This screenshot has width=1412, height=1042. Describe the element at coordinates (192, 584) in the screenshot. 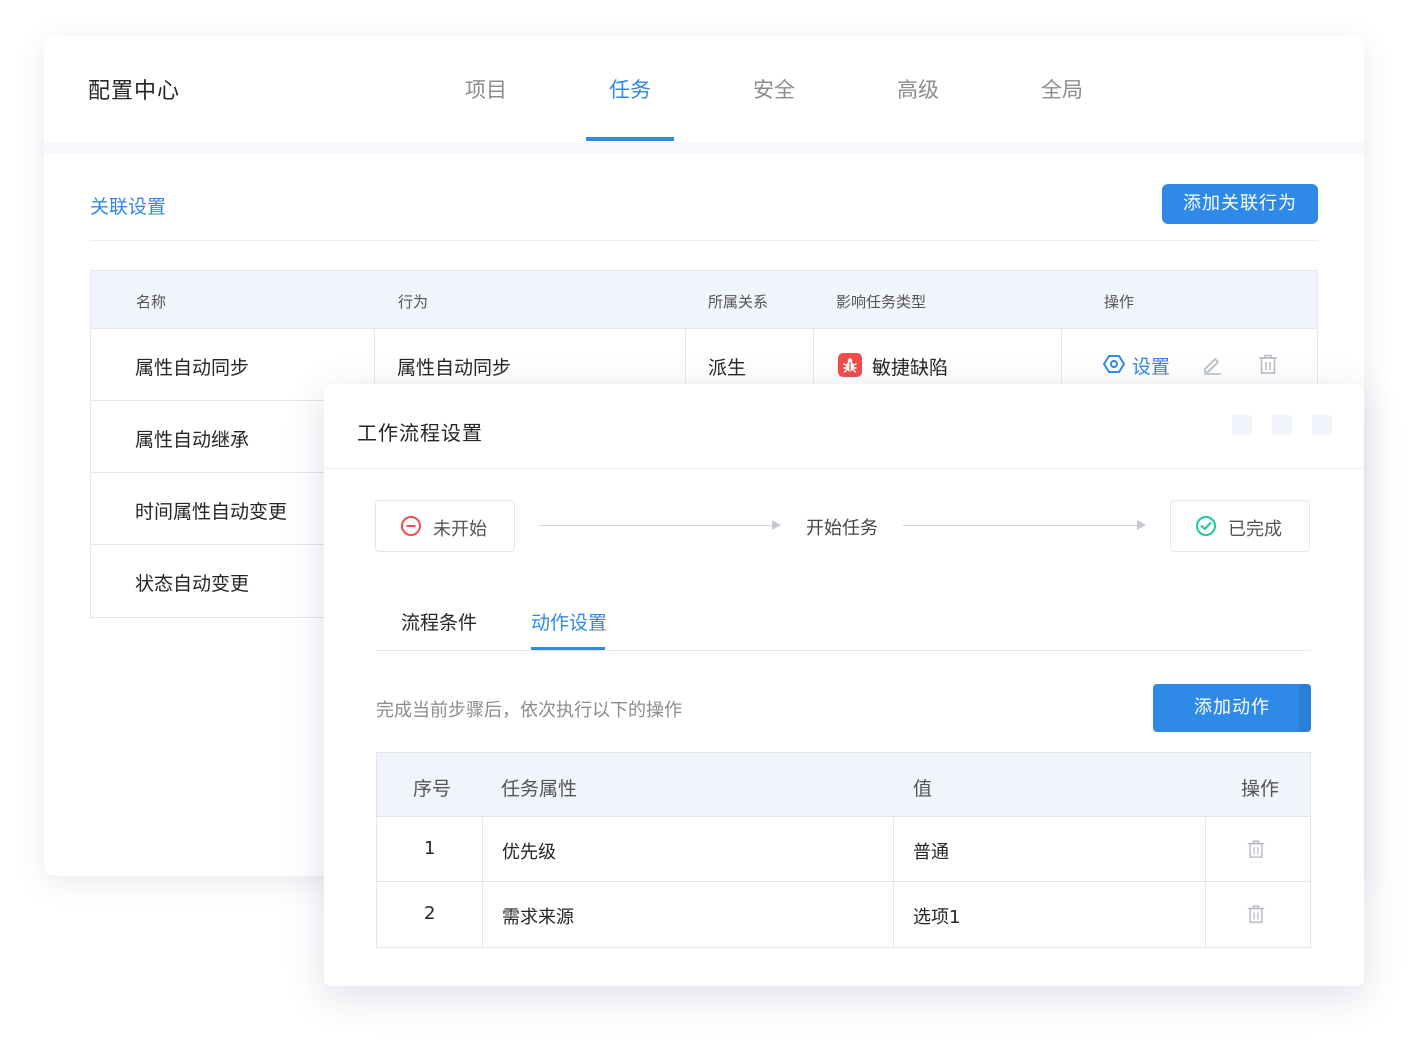

I see `row-name: 状态自动变更` at that location.